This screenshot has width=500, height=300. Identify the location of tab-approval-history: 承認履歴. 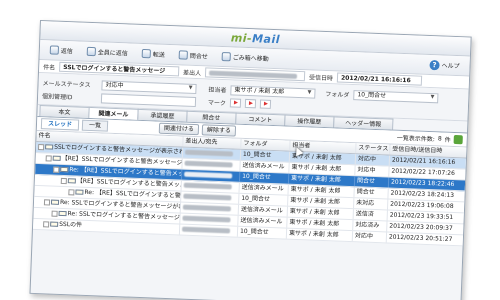
(162, 115).